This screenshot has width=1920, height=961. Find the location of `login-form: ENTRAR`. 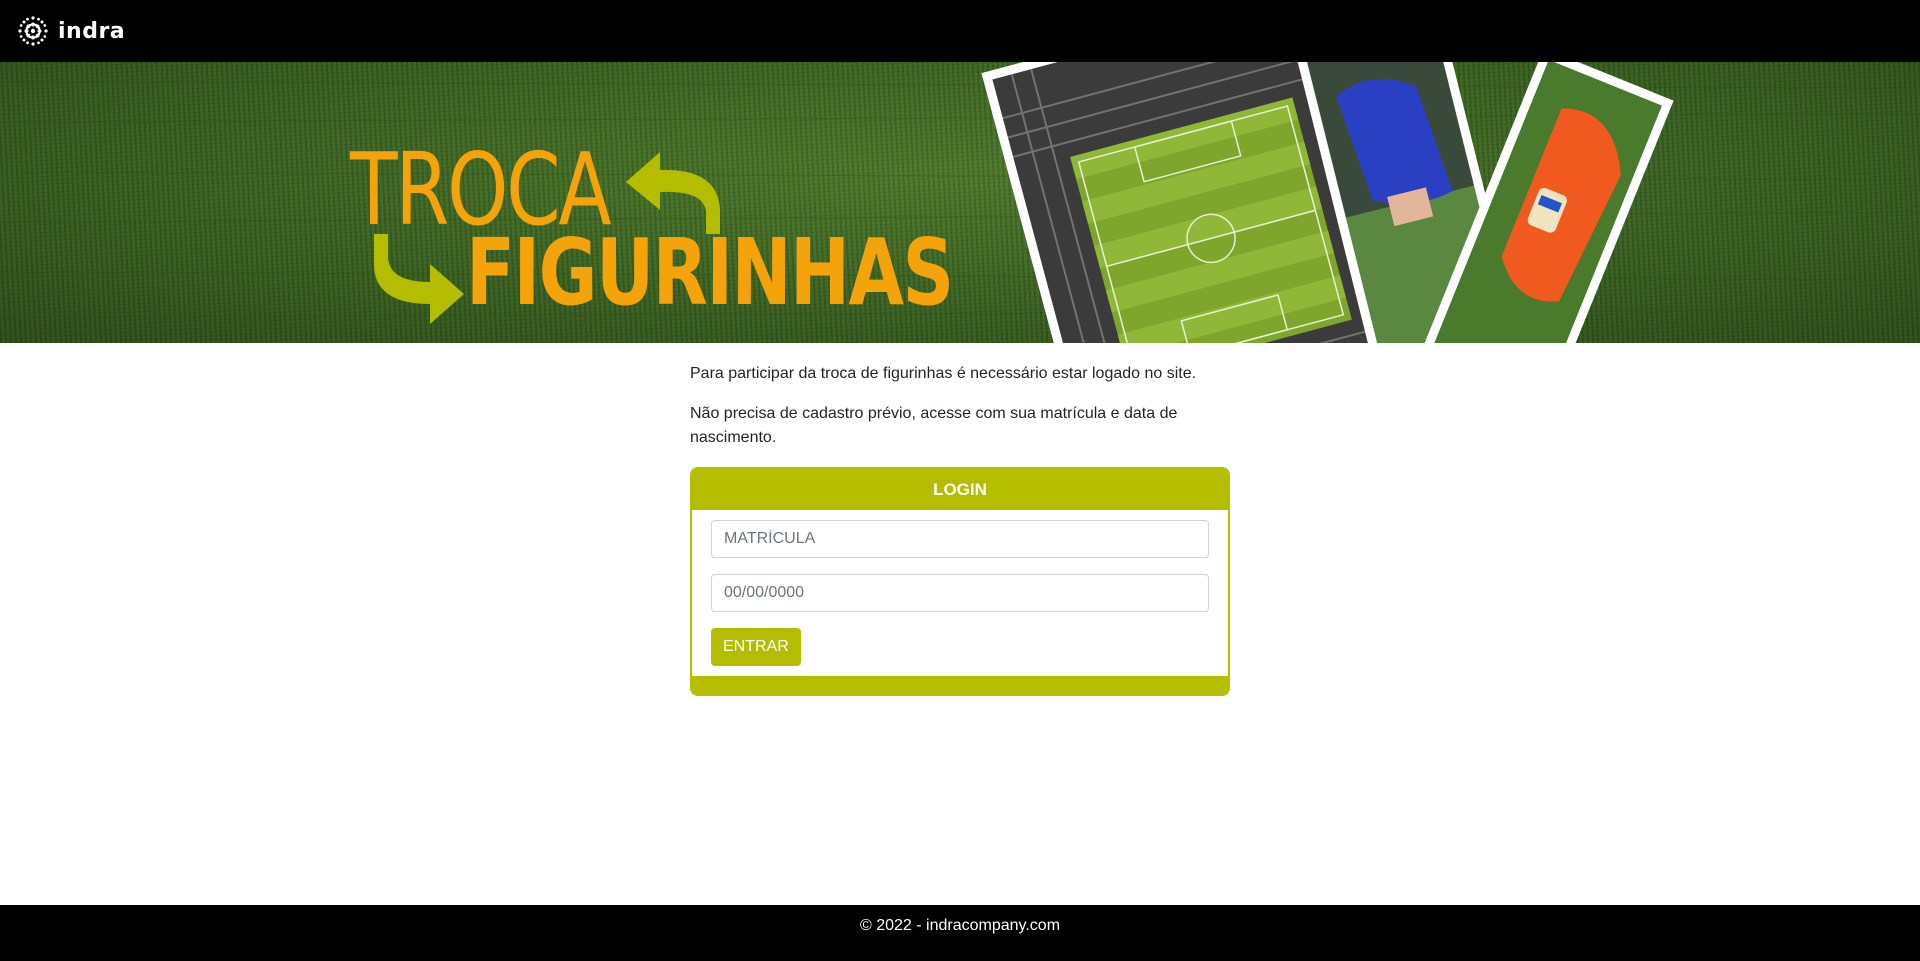

login-form: ENTRAR is located at coordinates (960, 588).